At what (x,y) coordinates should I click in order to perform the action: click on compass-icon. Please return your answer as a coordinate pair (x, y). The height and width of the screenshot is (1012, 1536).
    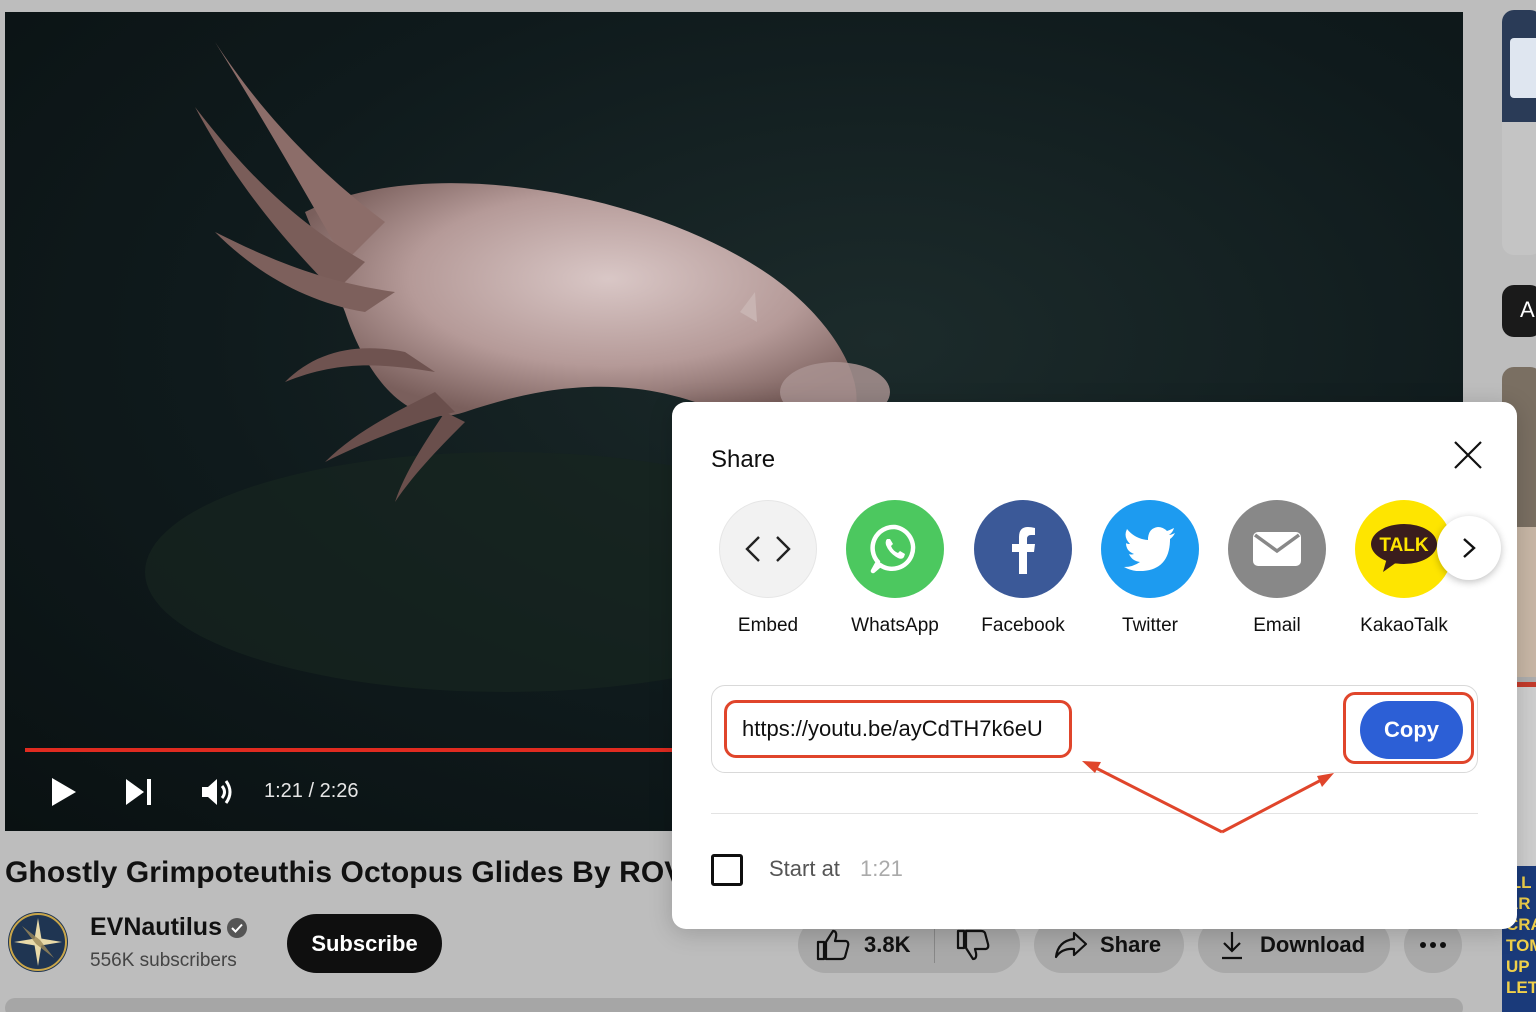
    Looking at the image, I should click on (38, 942).